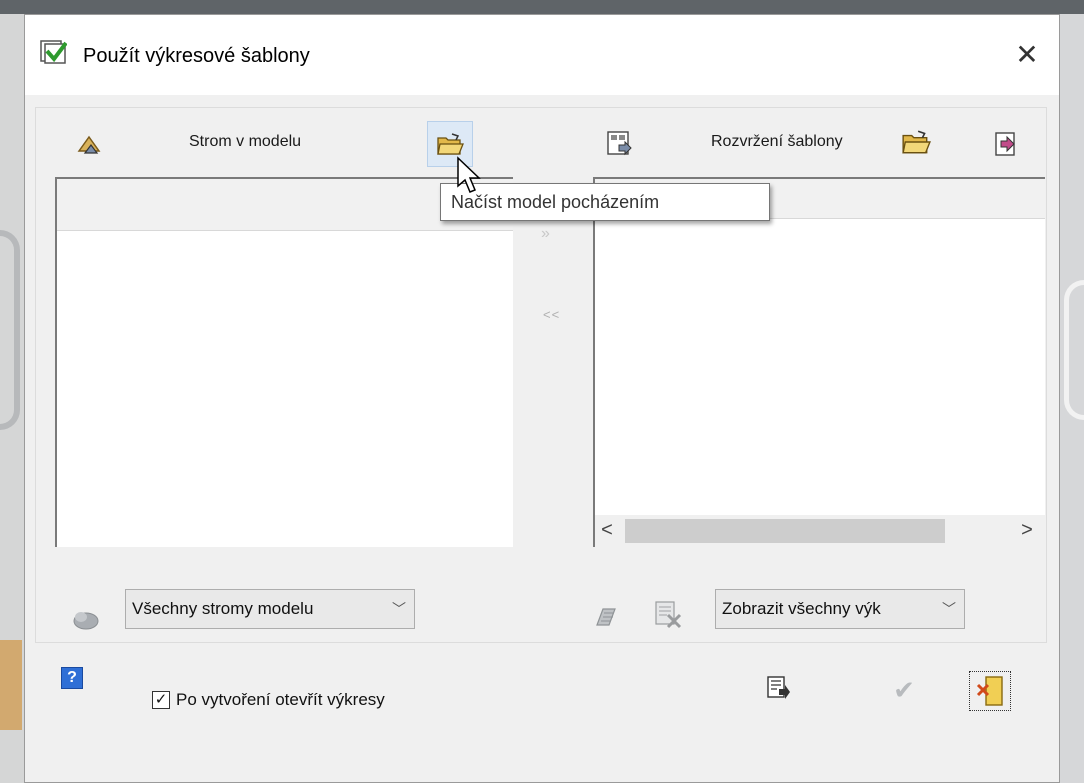 The image size is (1084, 783). Describe the element at coordinates (904, 690) in the screenshot. I see `apply-checkmark-icon: ✔` at that location.